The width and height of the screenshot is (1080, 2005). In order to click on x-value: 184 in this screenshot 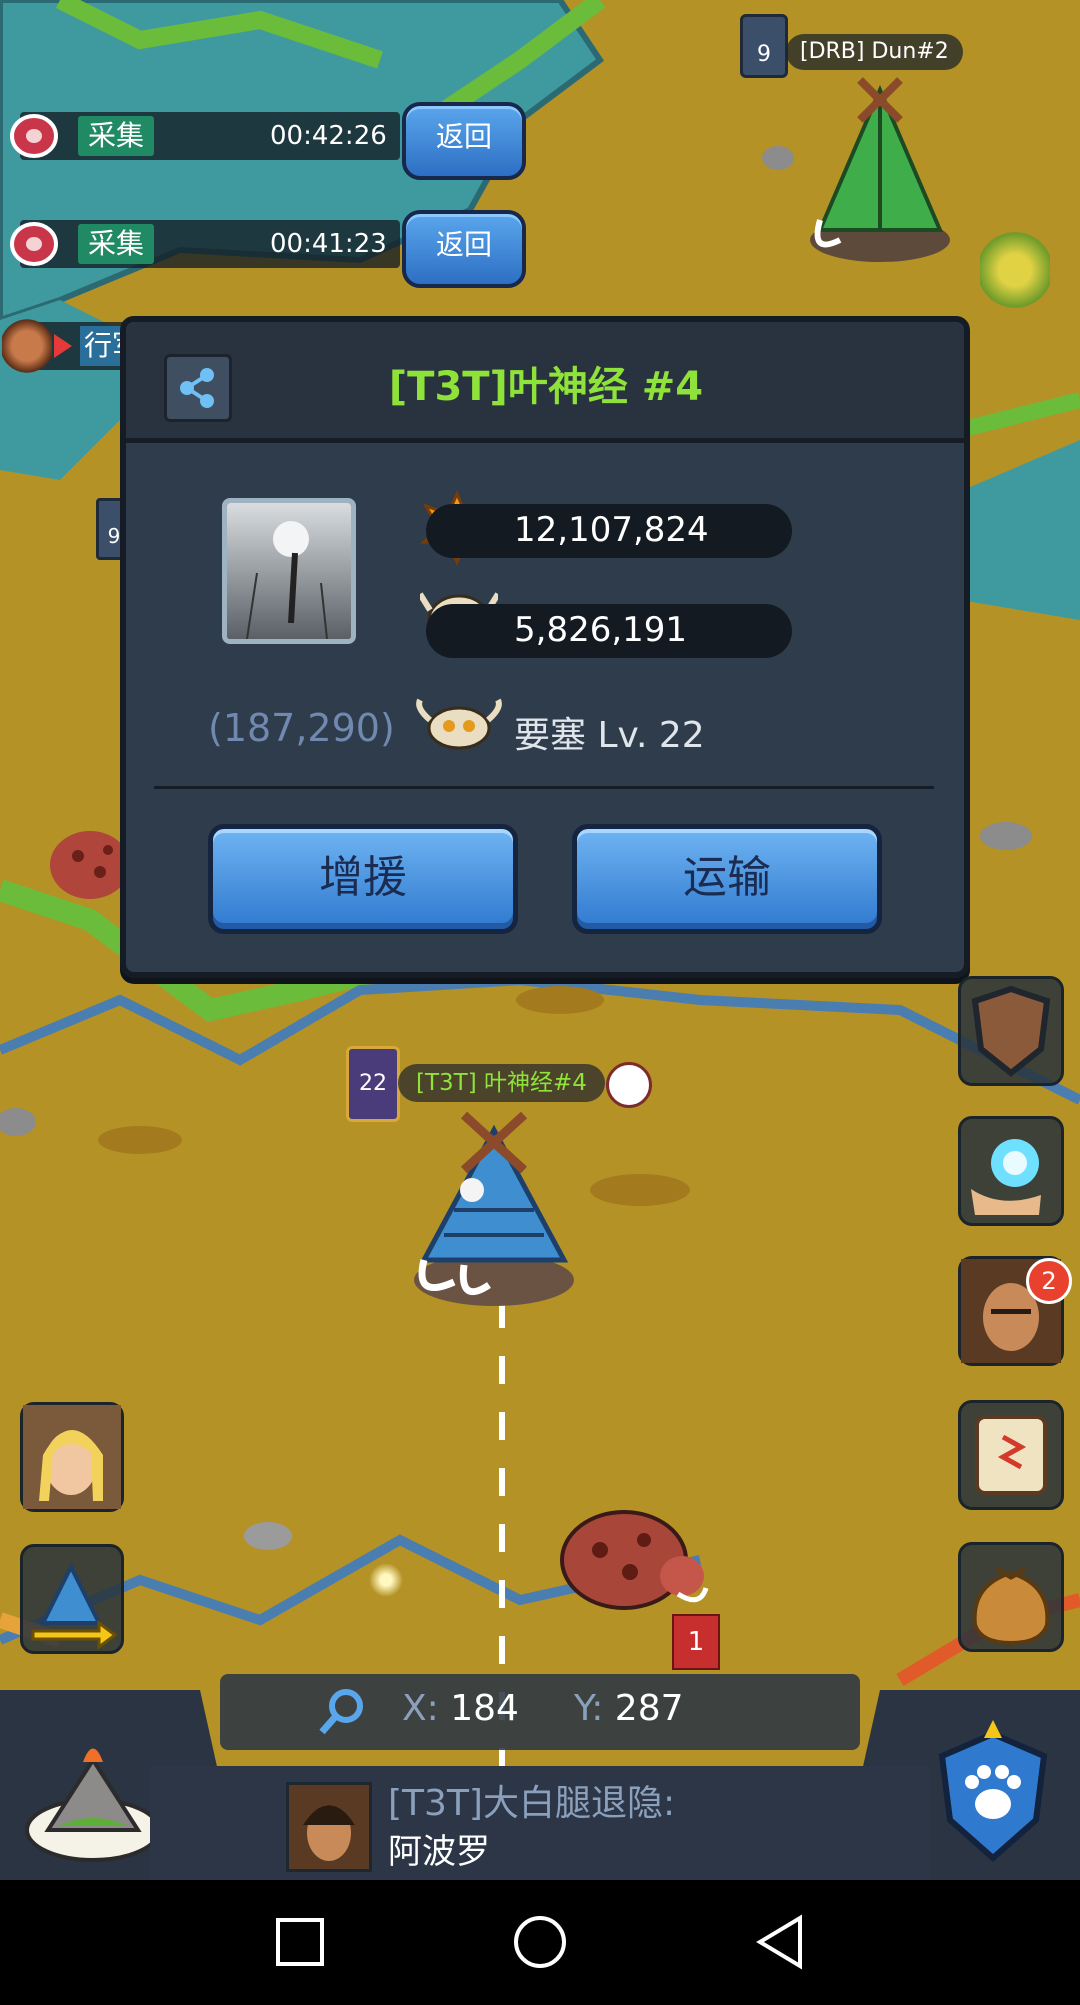, I will do `click(484, 1708)`.